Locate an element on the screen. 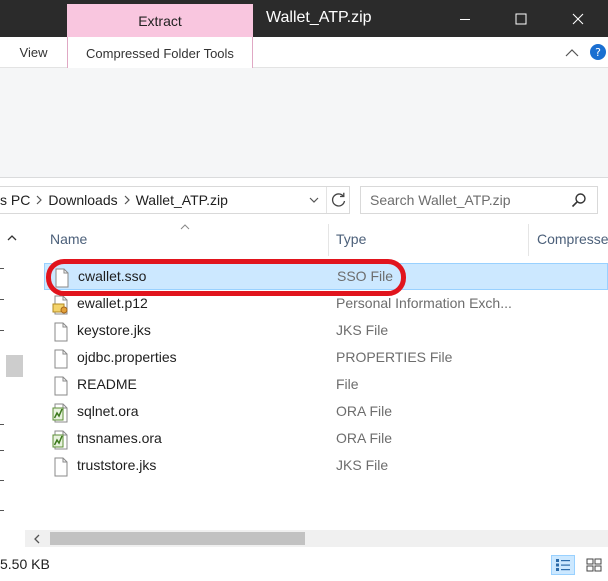 The width and height of the screenshot is (608, 581). tab-extract-label: Extract is located at coordinates (160, 20).